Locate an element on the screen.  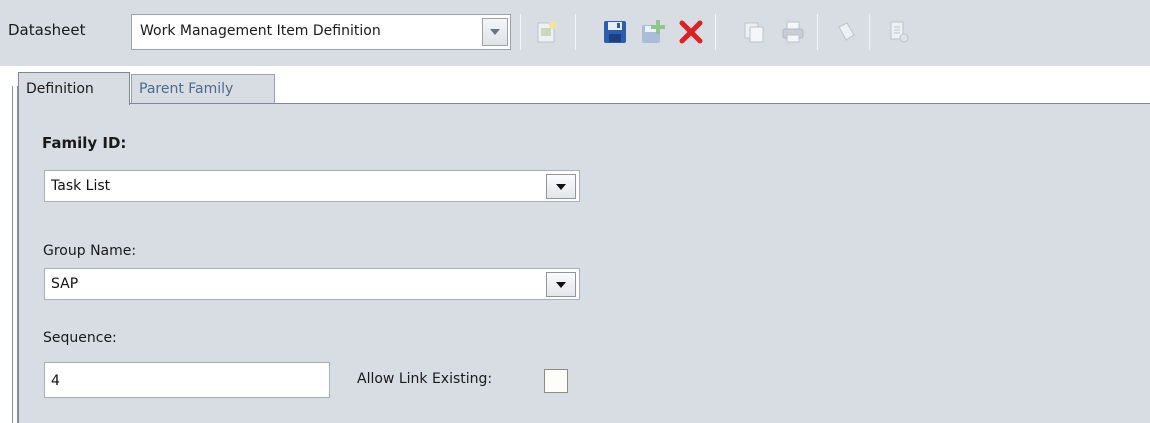
new-record-icon is located at coordinates (547, 32).